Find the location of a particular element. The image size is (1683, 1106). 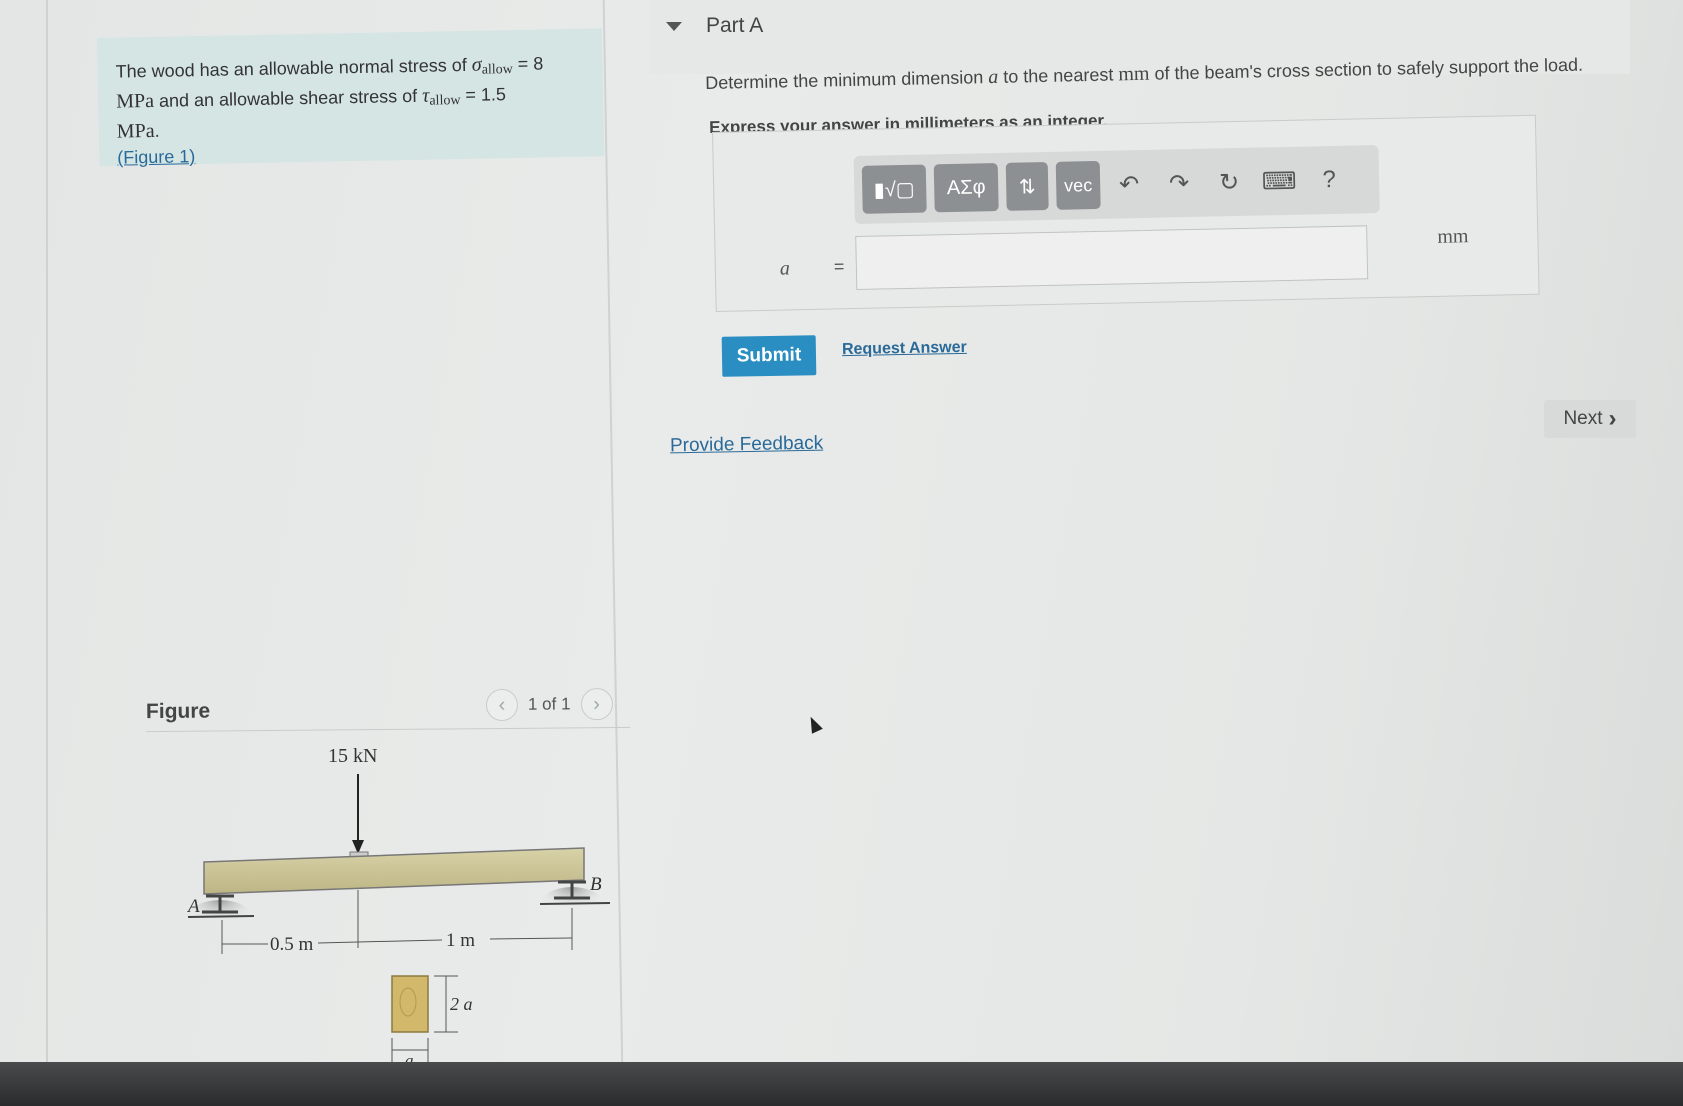

cross-section is located at coordinates (410, 1004).